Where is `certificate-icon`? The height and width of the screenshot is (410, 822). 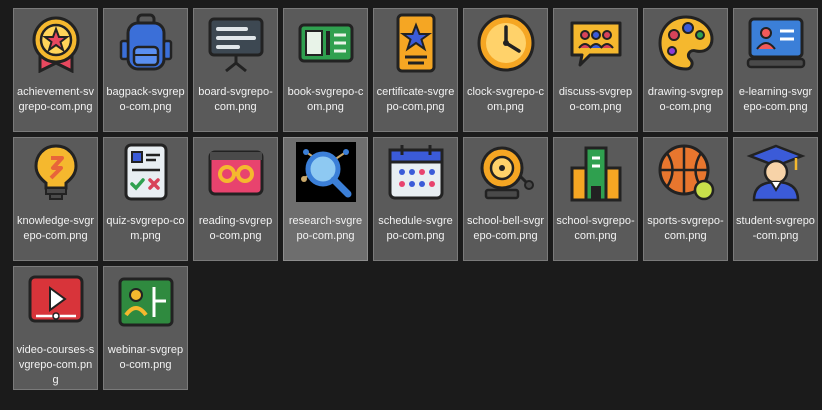 certificate-icon is located at coordinates (416, 43).